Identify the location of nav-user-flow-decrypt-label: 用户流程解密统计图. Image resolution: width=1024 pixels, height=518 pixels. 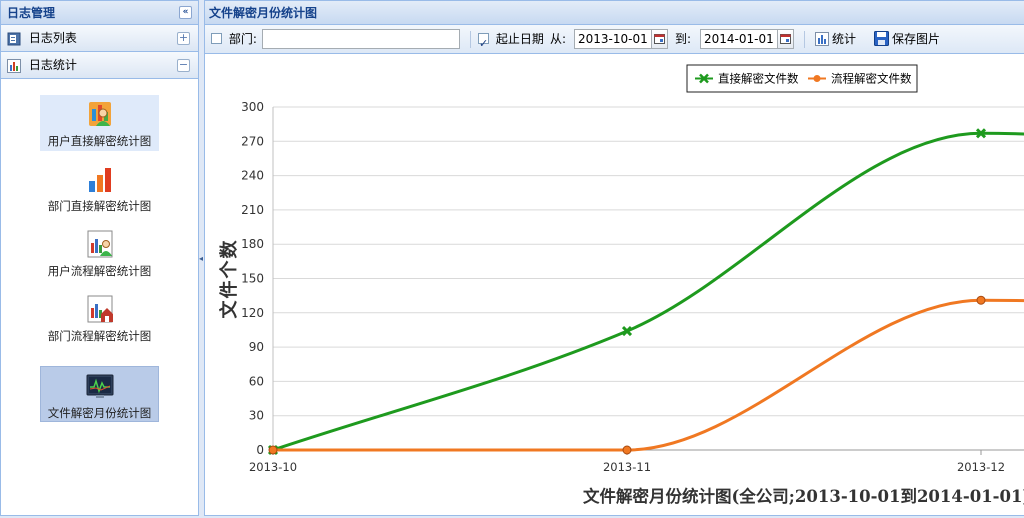
(99, 271).